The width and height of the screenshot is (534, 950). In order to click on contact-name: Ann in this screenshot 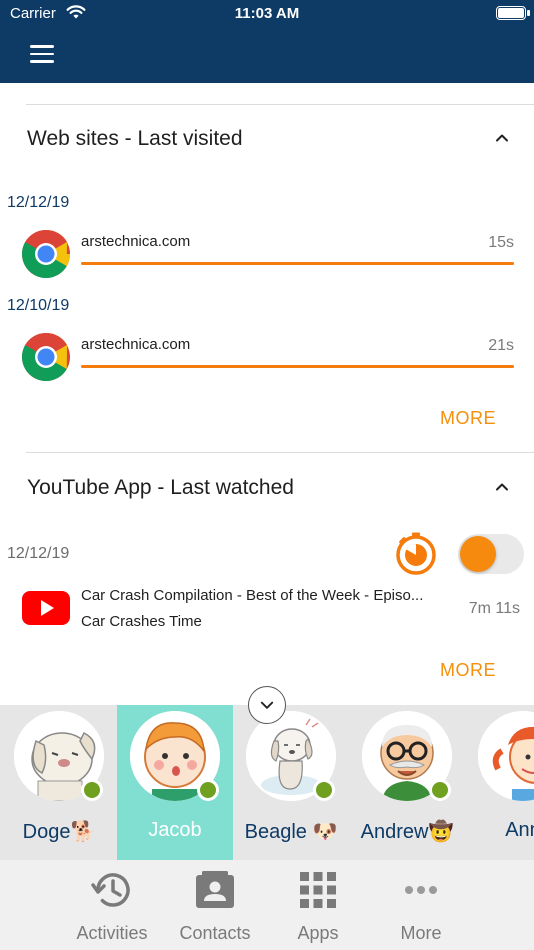, I will do `click(519, 830)`.